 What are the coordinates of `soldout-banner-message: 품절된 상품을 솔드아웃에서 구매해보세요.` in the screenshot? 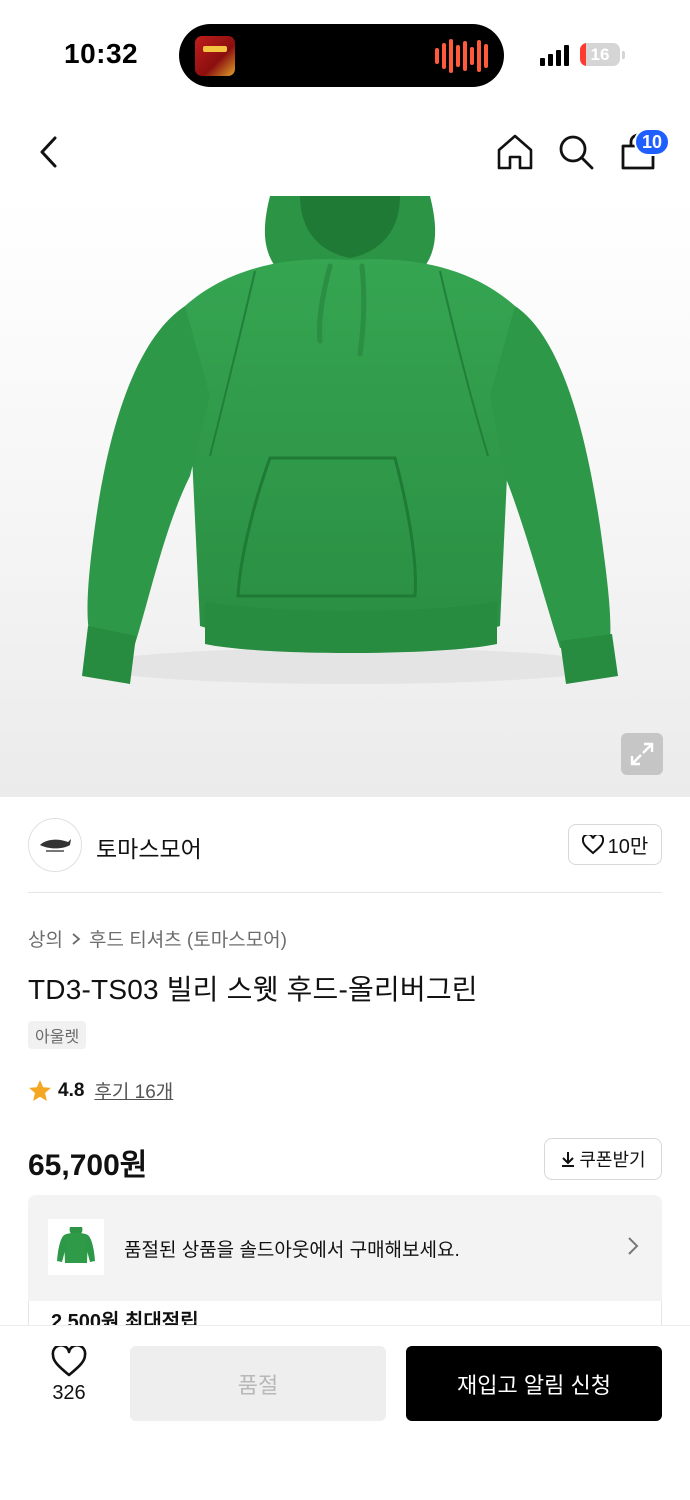 It's located at (292, 1250).